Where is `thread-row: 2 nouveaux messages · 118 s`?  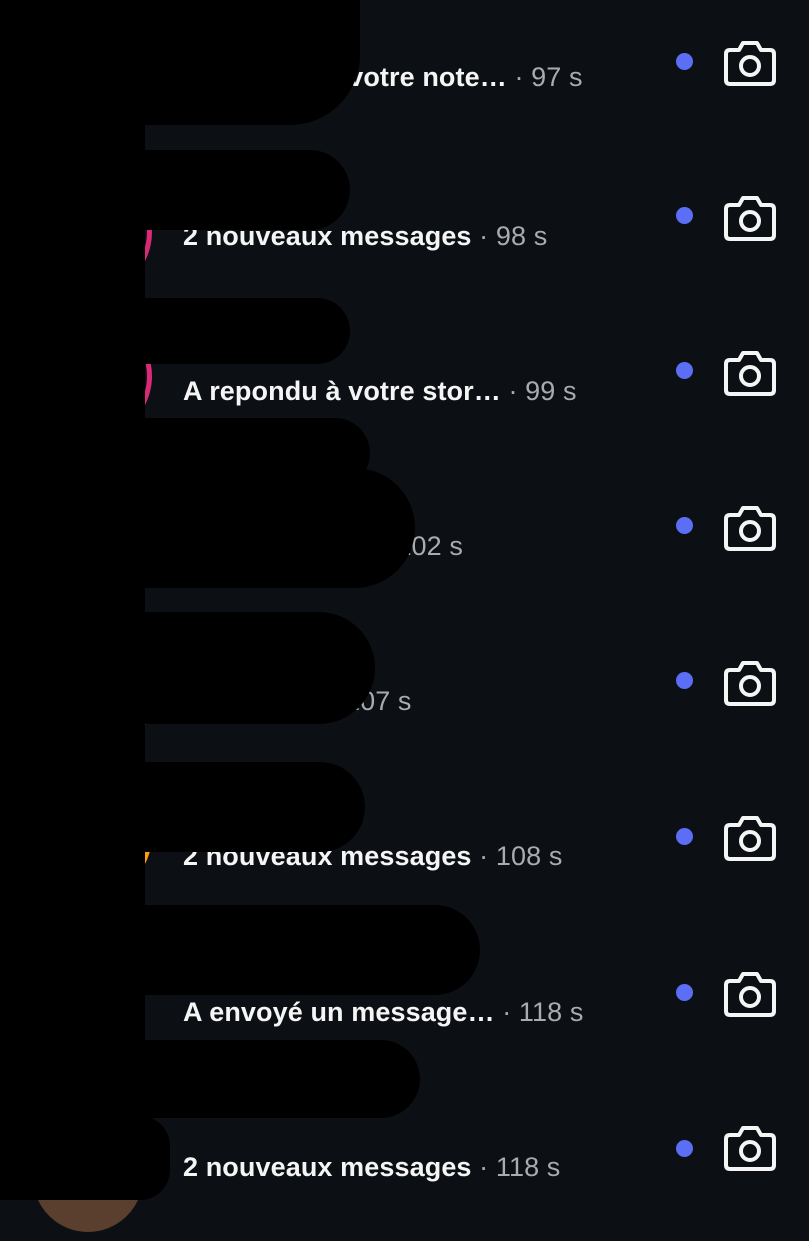
thread-row: 2 nouveaux messages · 118 s is located at coordinates (404, 1162).